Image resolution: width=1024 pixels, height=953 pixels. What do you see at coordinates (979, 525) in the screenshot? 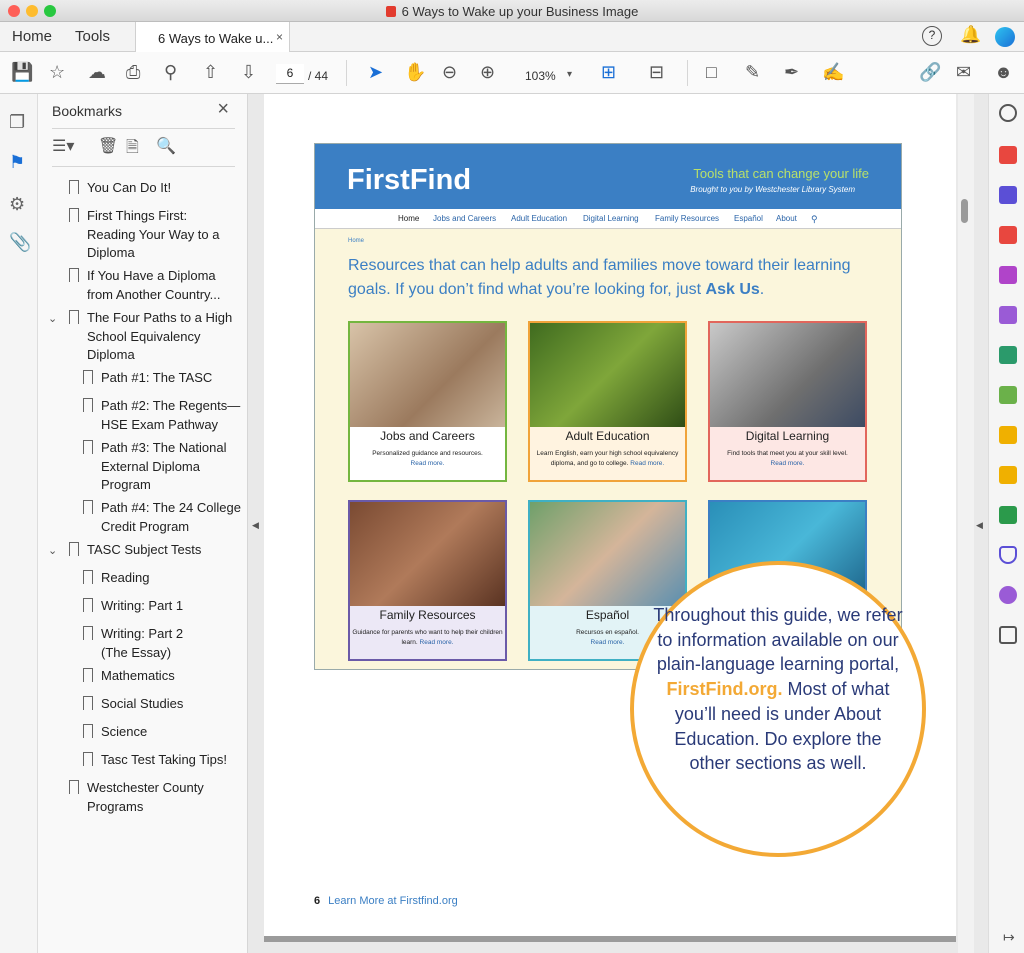
I see `expand-panel-icon: ◀` at bounding box center [979, 525].